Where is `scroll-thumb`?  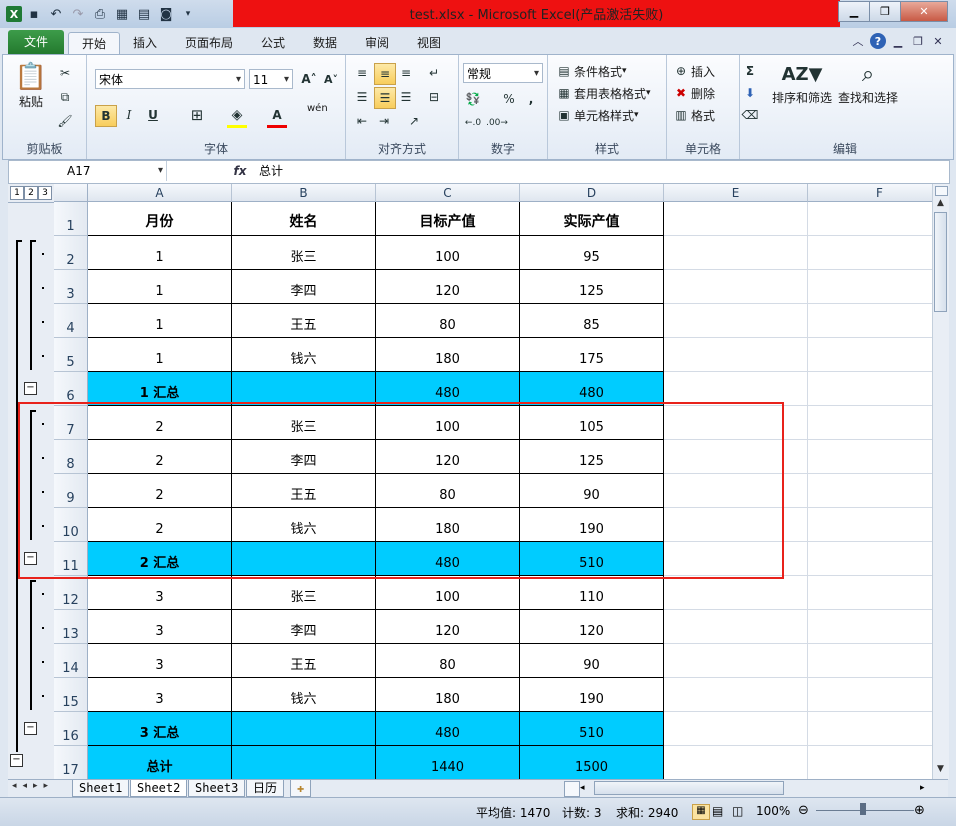 scroll-thumb is located at coordinates (940, 262).